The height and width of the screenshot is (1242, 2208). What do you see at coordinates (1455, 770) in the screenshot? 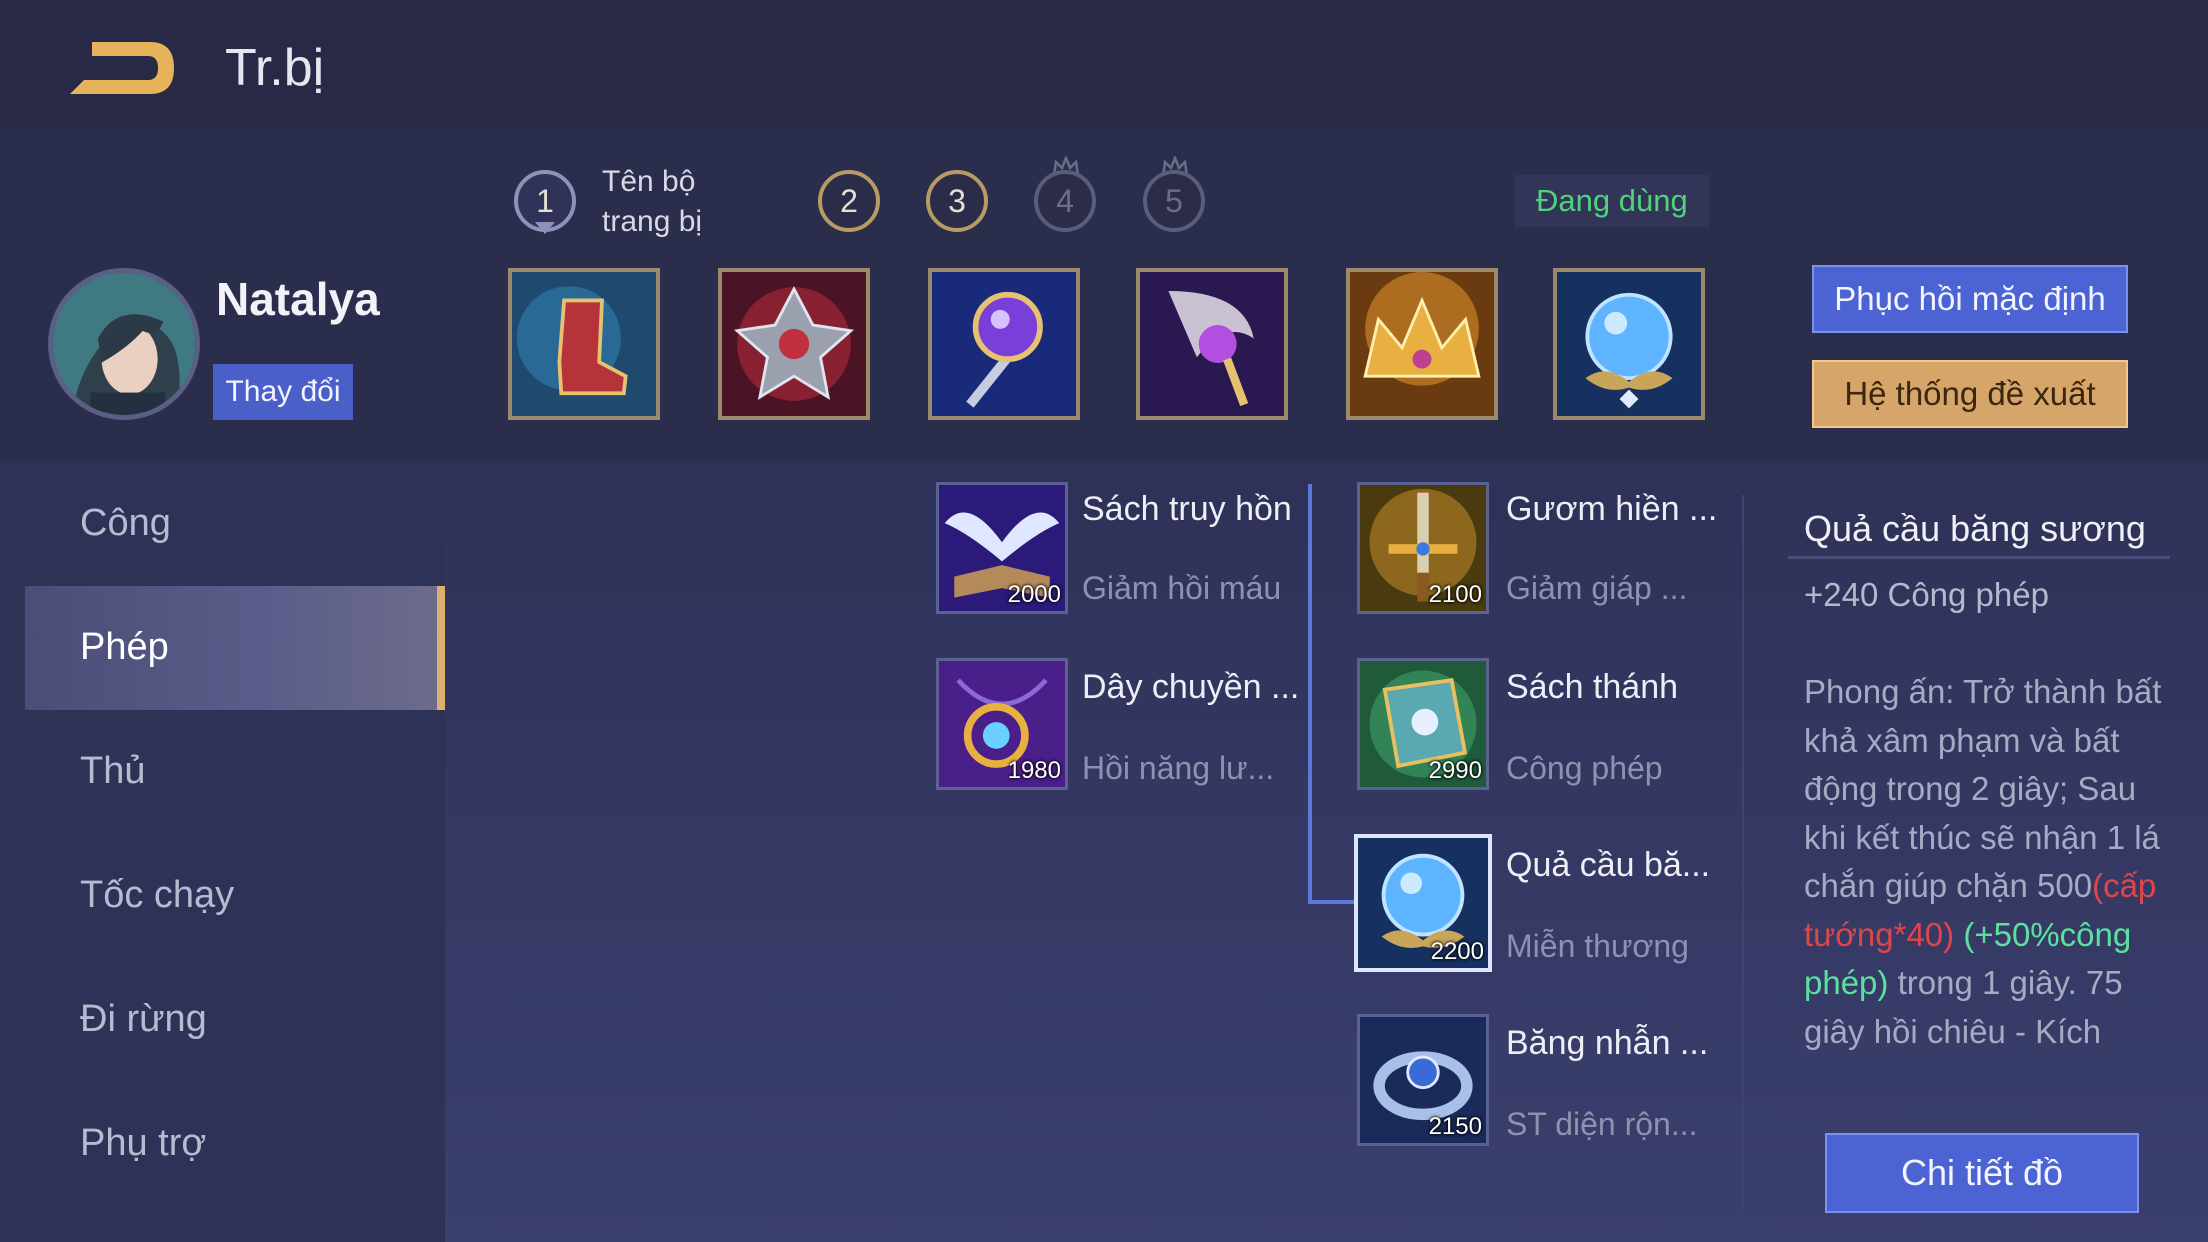
I see `item-price: 2990` at bounding box center [1455, 770].